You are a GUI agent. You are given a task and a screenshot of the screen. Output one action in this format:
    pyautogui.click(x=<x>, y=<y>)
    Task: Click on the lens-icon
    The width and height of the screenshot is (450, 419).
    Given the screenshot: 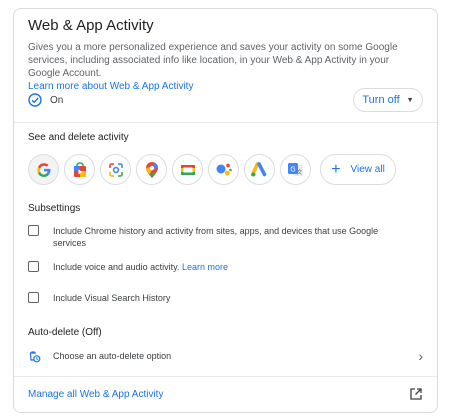 What is the action you would take?
    pyautogui.click(x=115, y=169)
    